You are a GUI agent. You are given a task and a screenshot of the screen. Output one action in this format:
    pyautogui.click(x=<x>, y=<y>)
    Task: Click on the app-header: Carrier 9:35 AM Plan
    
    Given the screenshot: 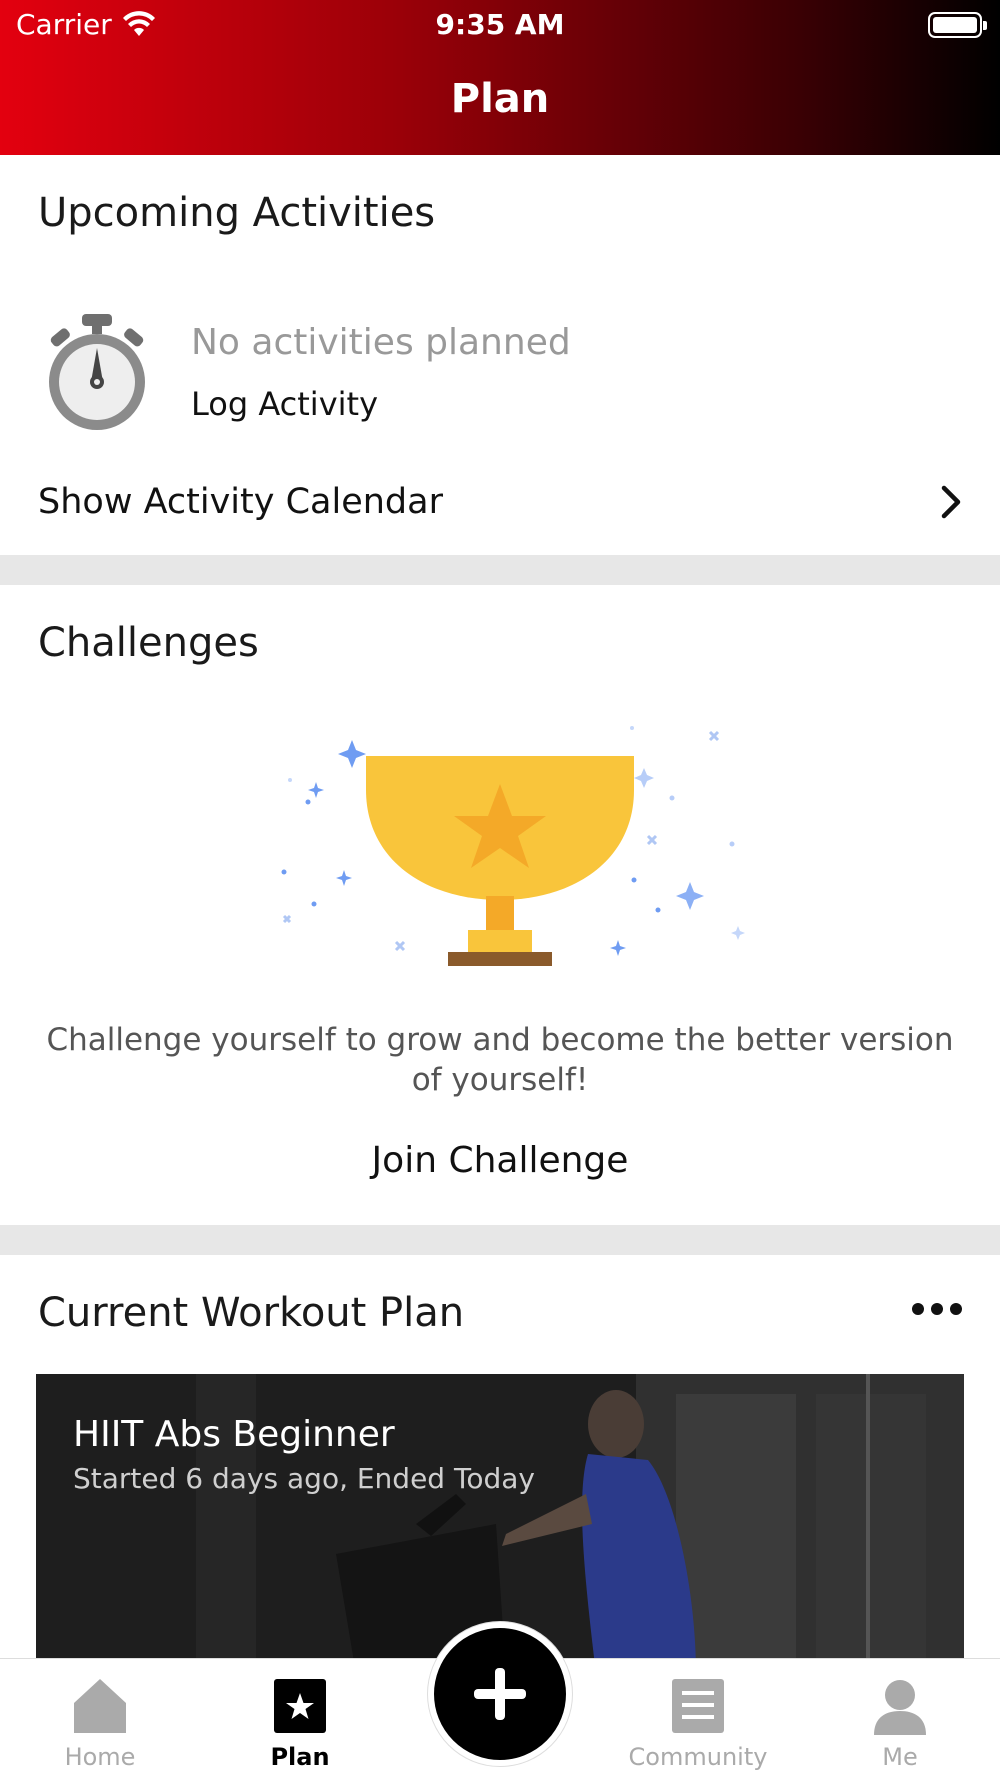 What is the action you would take?
    pyautogui.click(x=500, y=77)
    